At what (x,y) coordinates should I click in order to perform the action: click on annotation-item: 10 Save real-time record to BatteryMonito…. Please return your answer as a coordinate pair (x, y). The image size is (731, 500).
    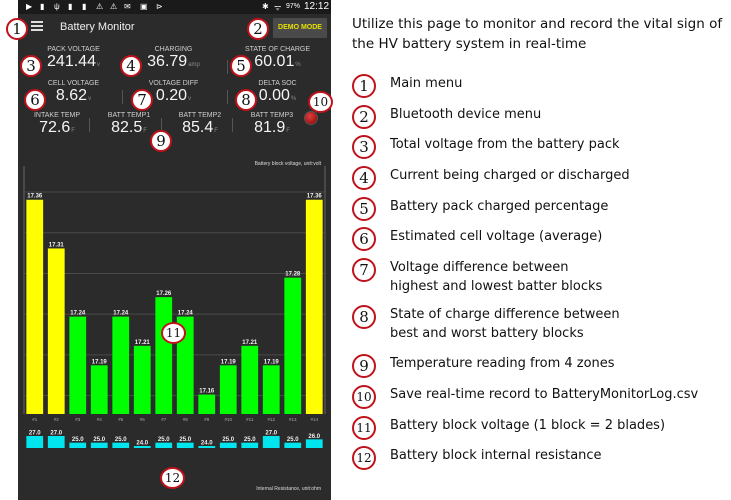
    Looking at the image, I should click on (525, 397).